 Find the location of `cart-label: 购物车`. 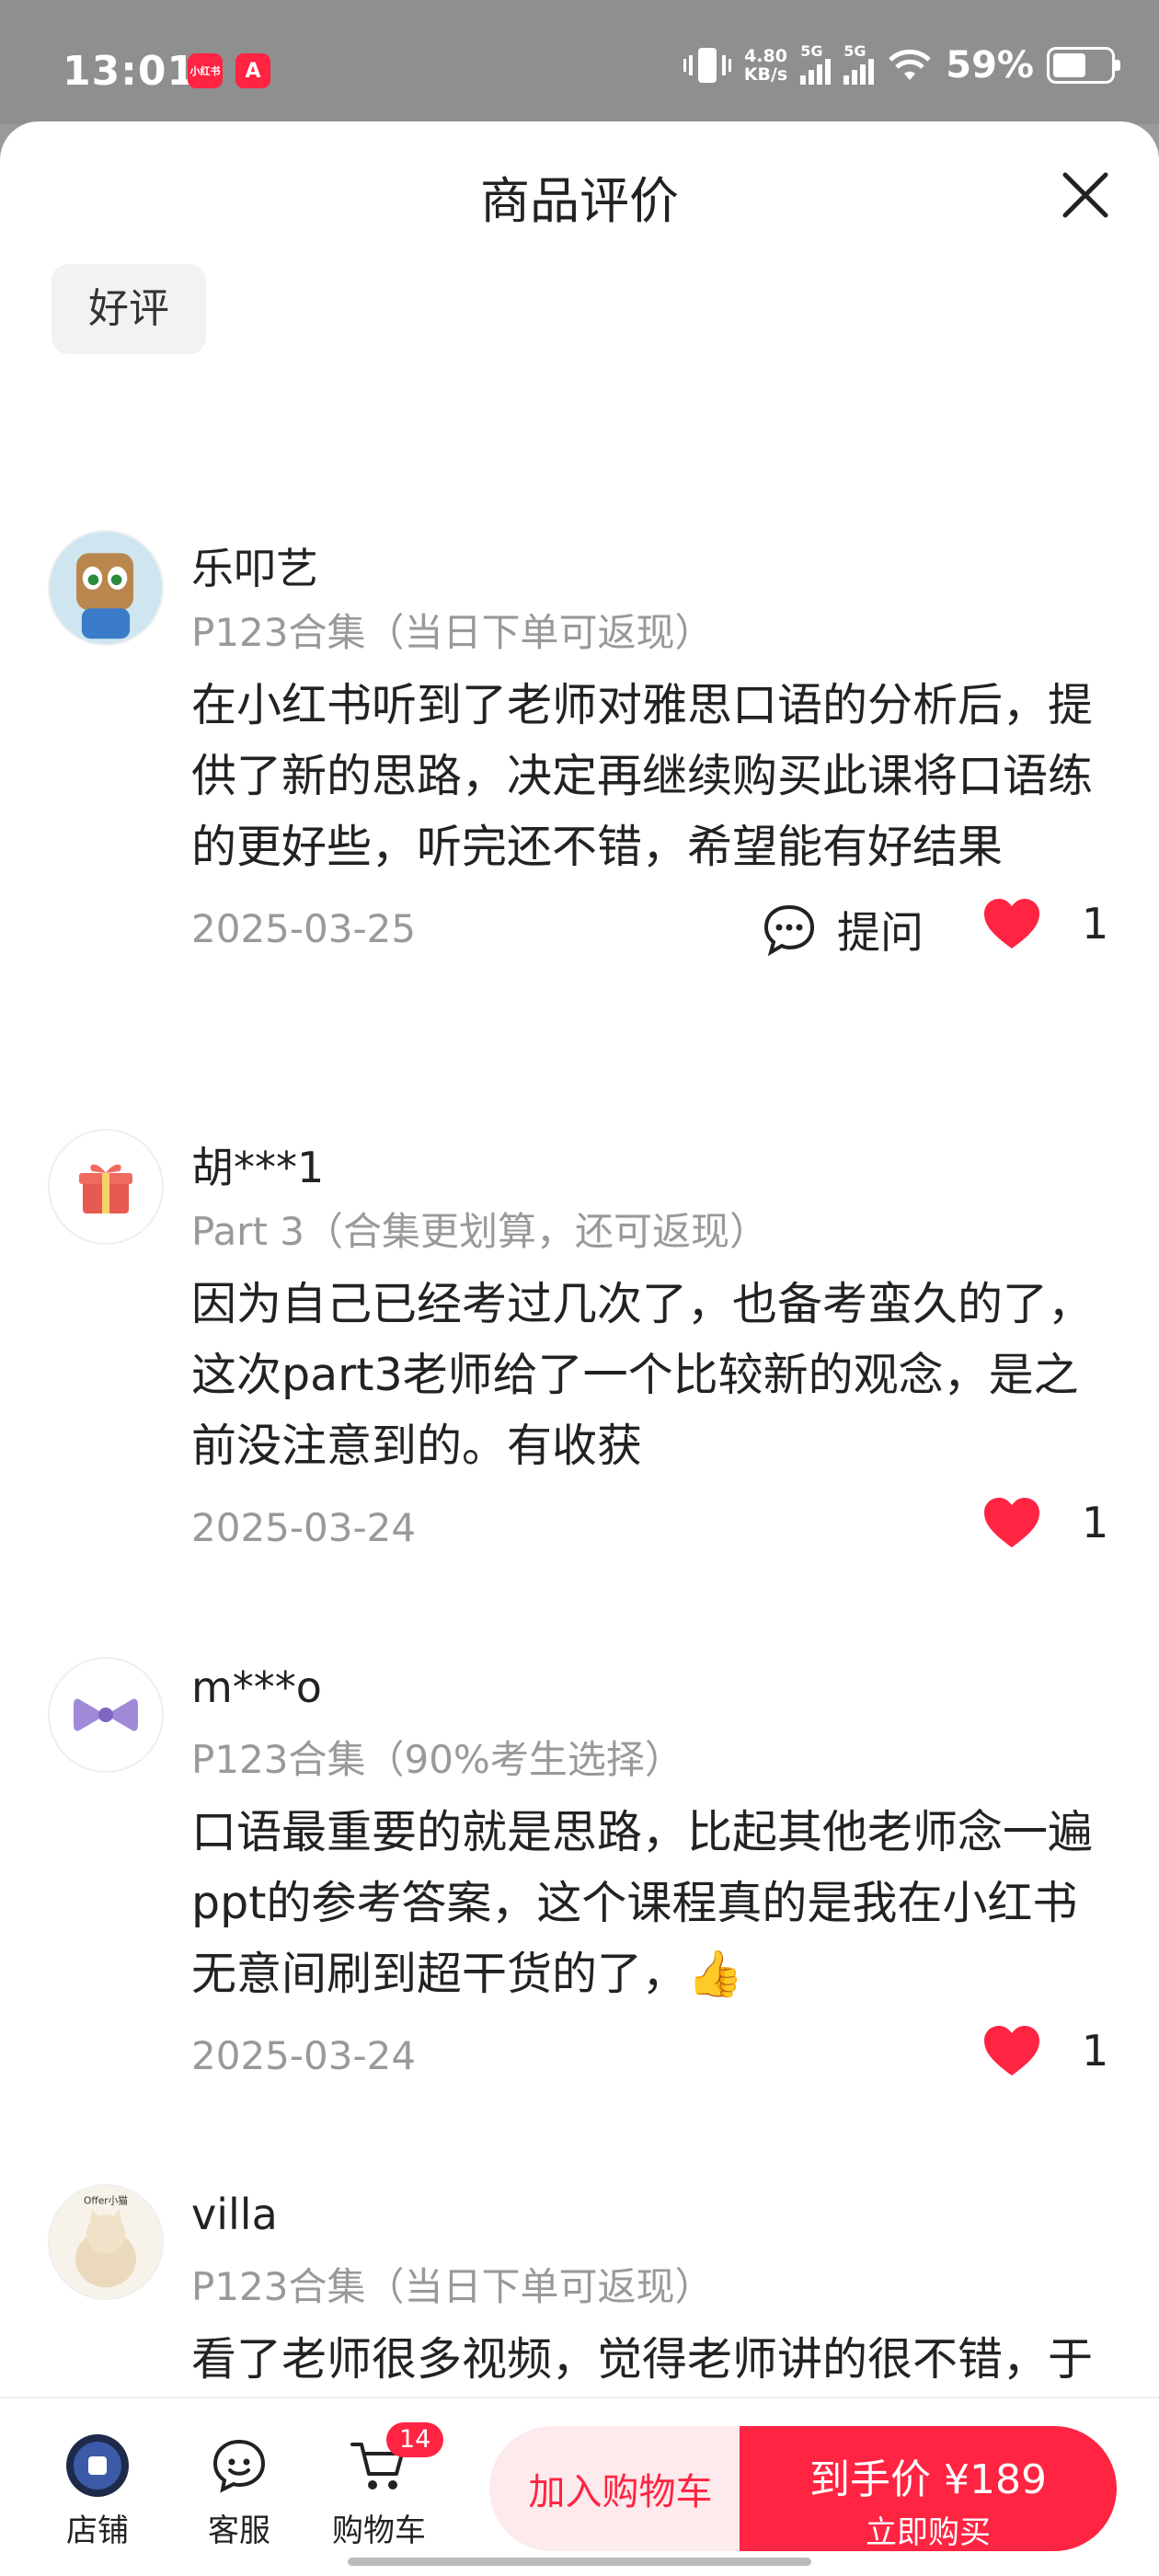

cart-label: 购物车 is located at coordinates (379, 2531).